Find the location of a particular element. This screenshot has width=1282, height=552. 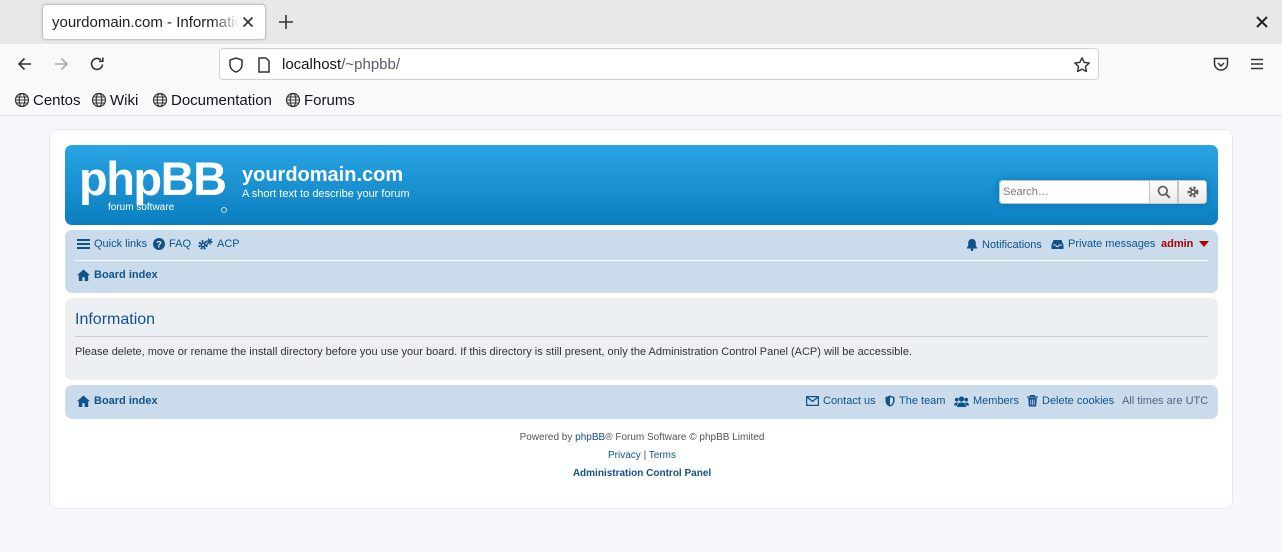

gear-icon is located at coordinates (1192, 192).